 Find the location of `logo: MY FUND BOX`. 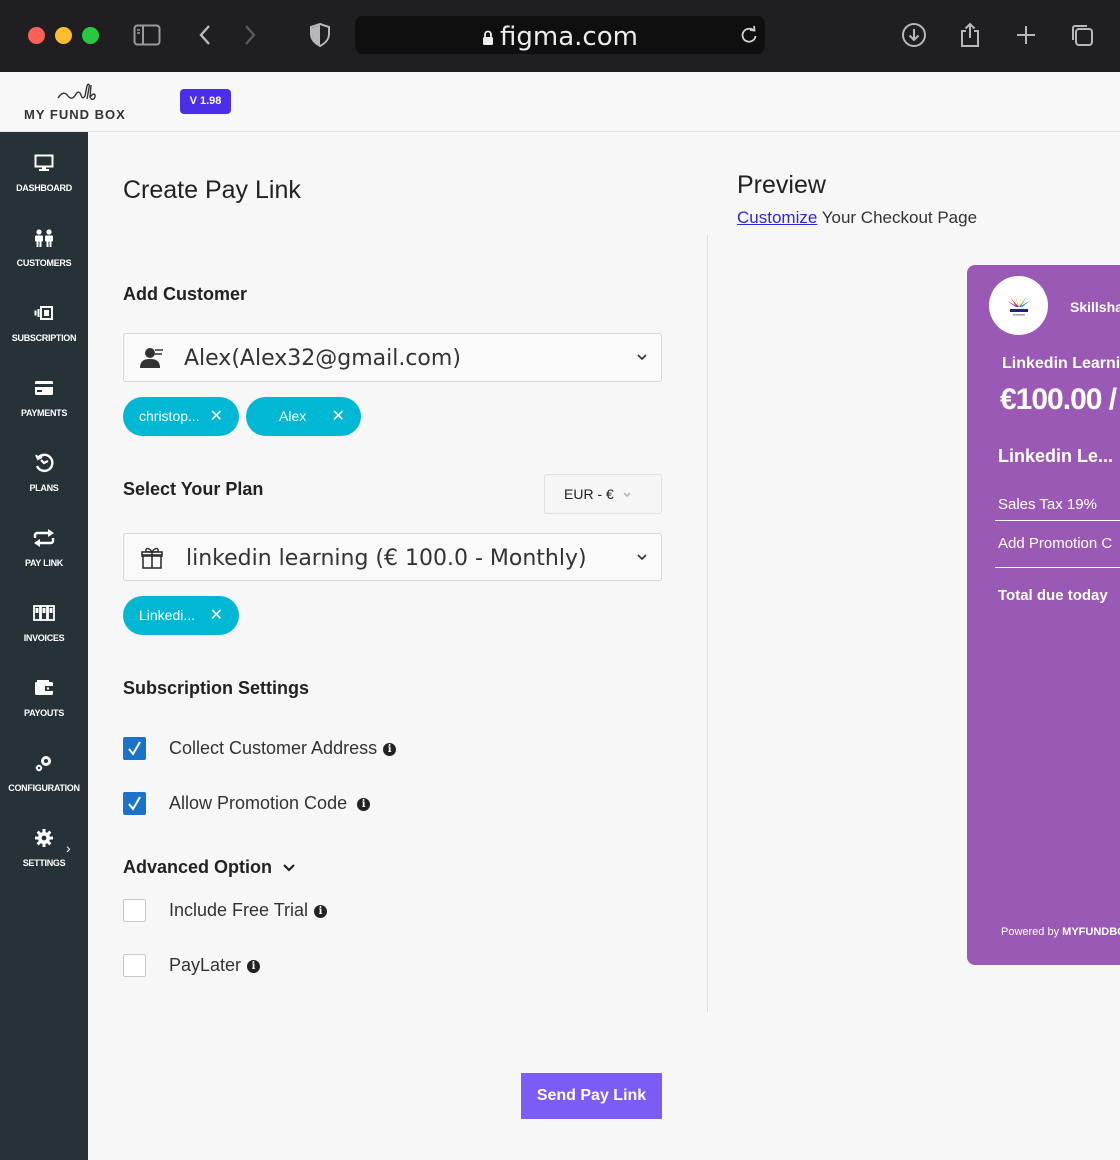

logo: MY FUND BOX is located at coordinates (84, 104).